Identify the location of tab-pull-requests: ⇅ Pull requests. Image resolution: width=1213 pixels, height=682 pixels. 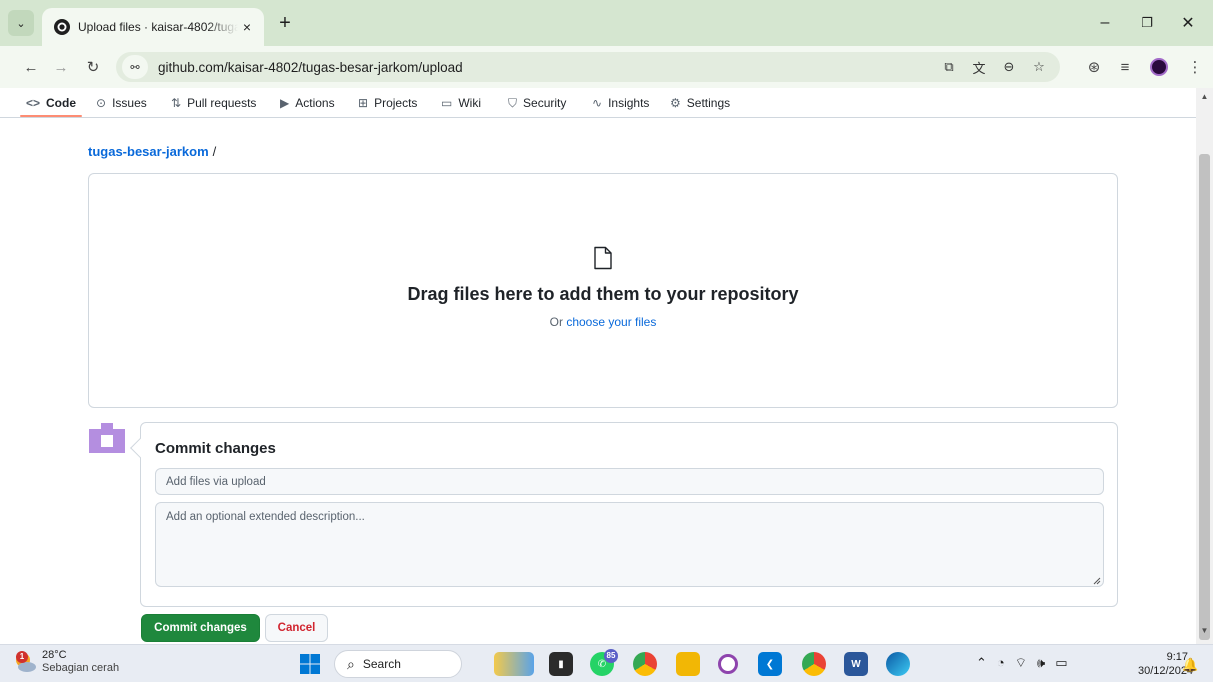
(213, 103).